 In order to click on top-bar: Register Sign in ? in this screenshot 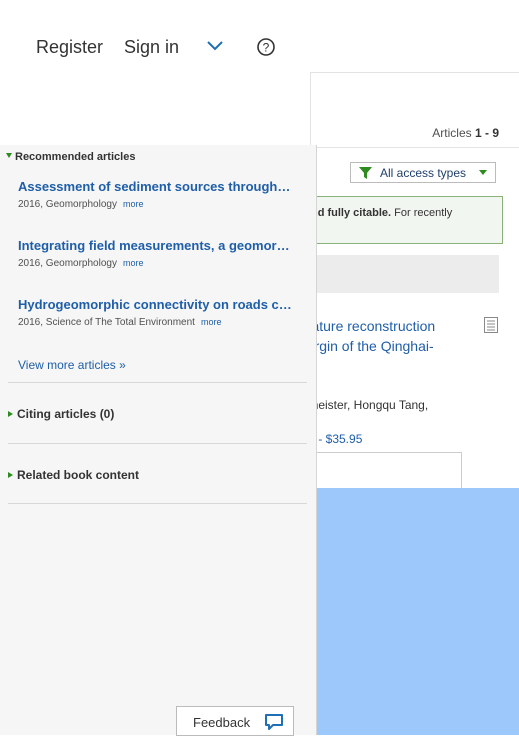, I will do `click(259, 36)`.